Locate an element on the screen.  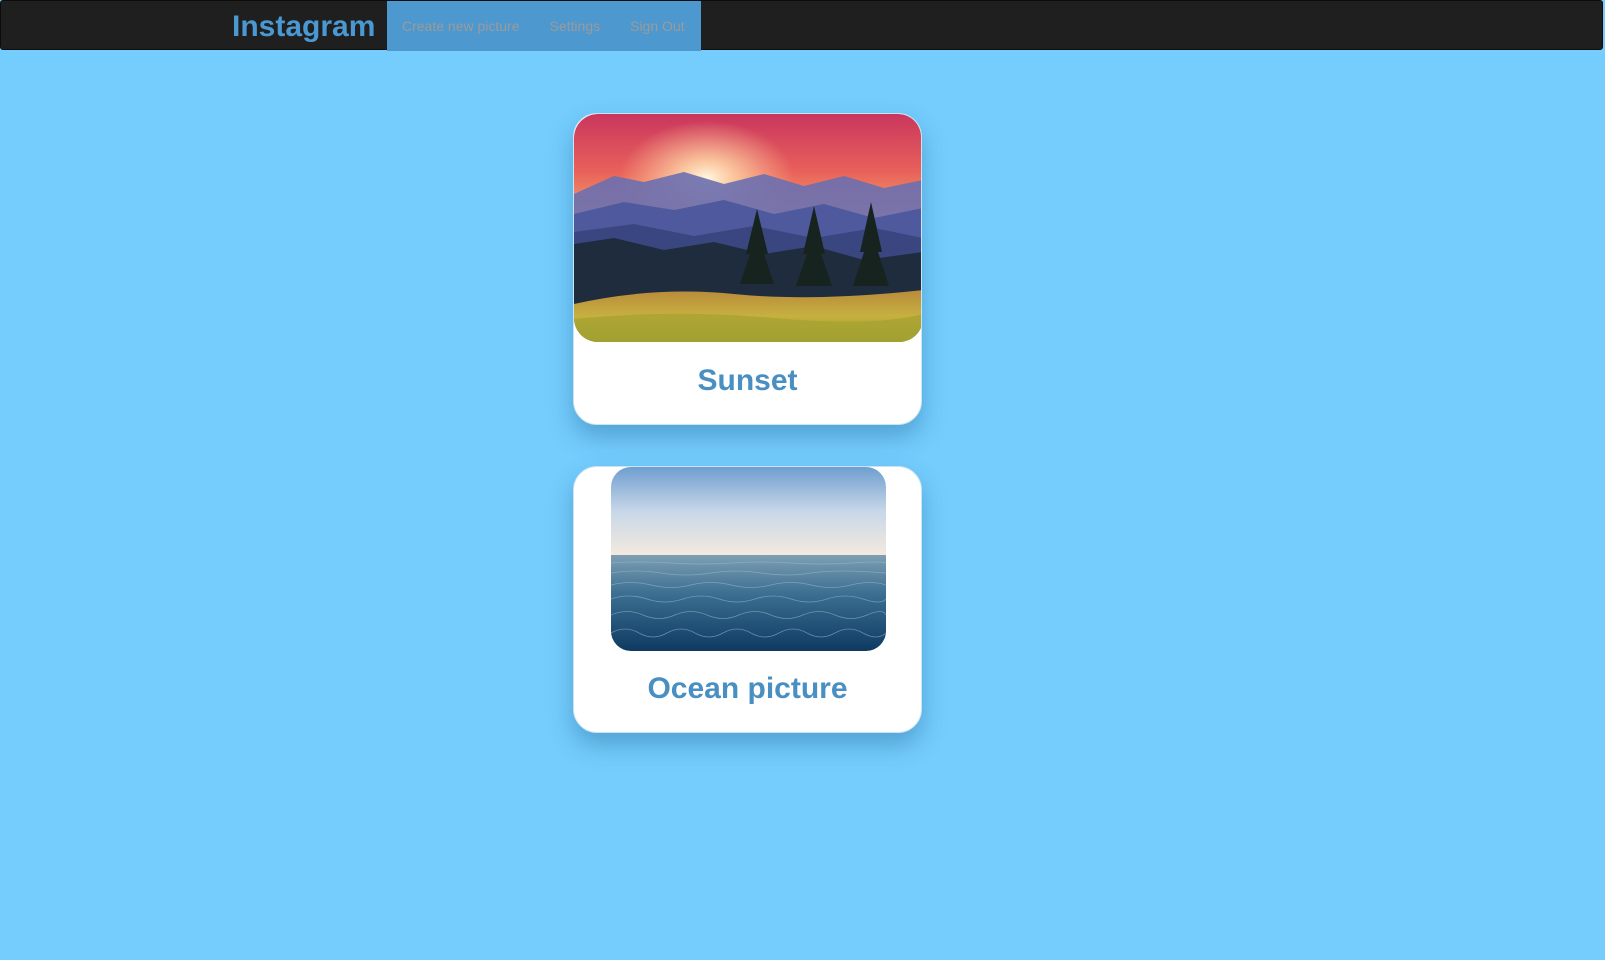
sign-out-link: Sign Out is located at coordinates (657, 26).